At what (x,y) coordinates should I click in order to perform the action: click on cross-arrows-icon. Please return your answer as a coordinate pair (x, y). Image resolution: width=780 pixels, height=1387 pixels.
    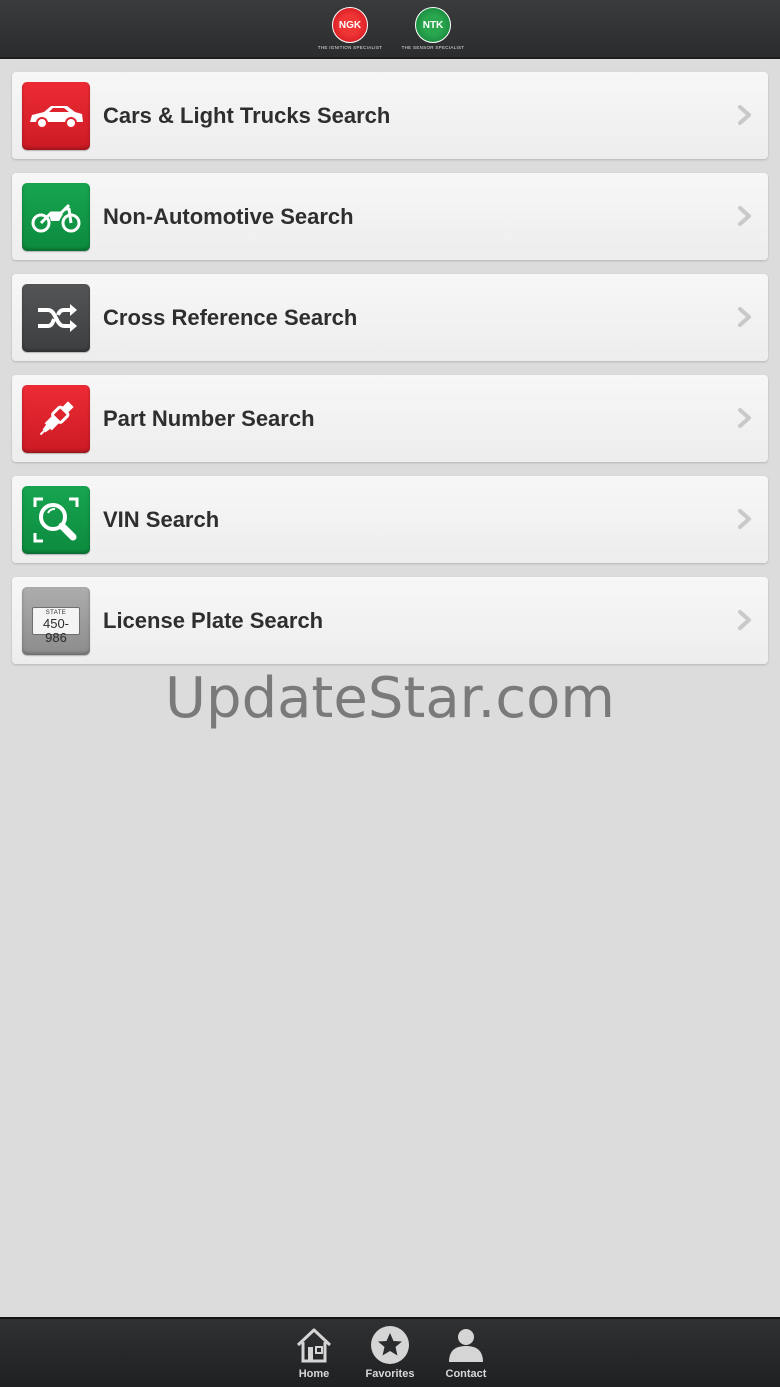
    Looking at the image, I should click on (56, 318).